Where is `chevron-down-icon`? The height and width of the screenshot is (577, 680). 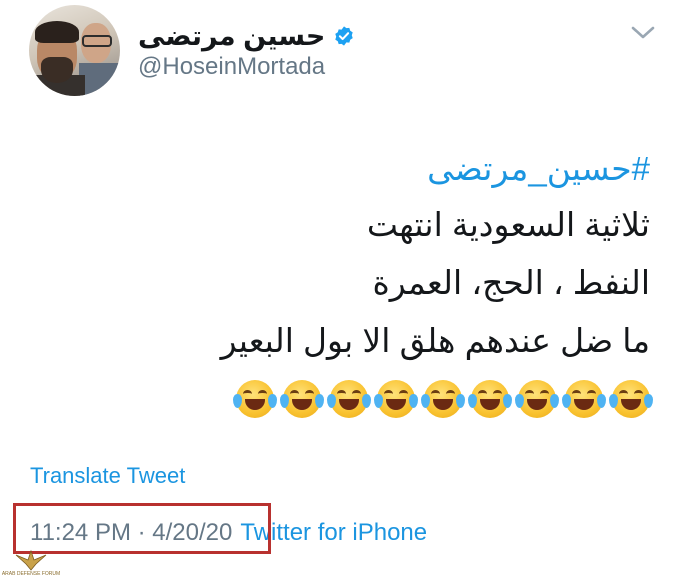
chevron-down-icon is located at coordinates (643, 33).